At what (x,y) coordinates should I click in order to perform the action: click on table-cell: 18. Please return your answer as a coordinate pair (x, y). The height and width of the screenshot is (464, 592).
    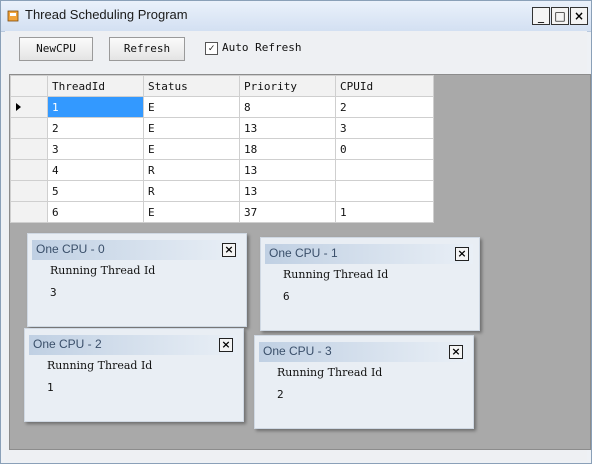
    Looking at the image, I should click on (287, 149).